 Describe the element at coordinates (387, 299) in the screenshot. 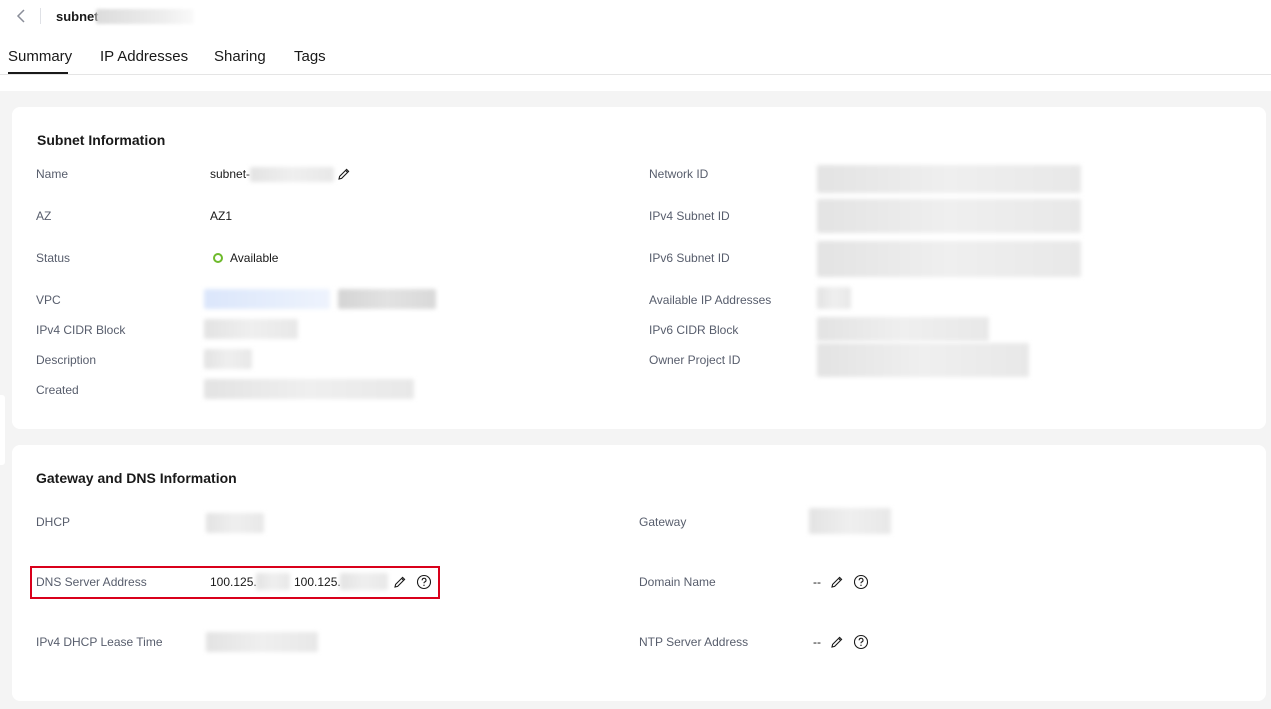

I see `redacted-vpc-detail` at that location.